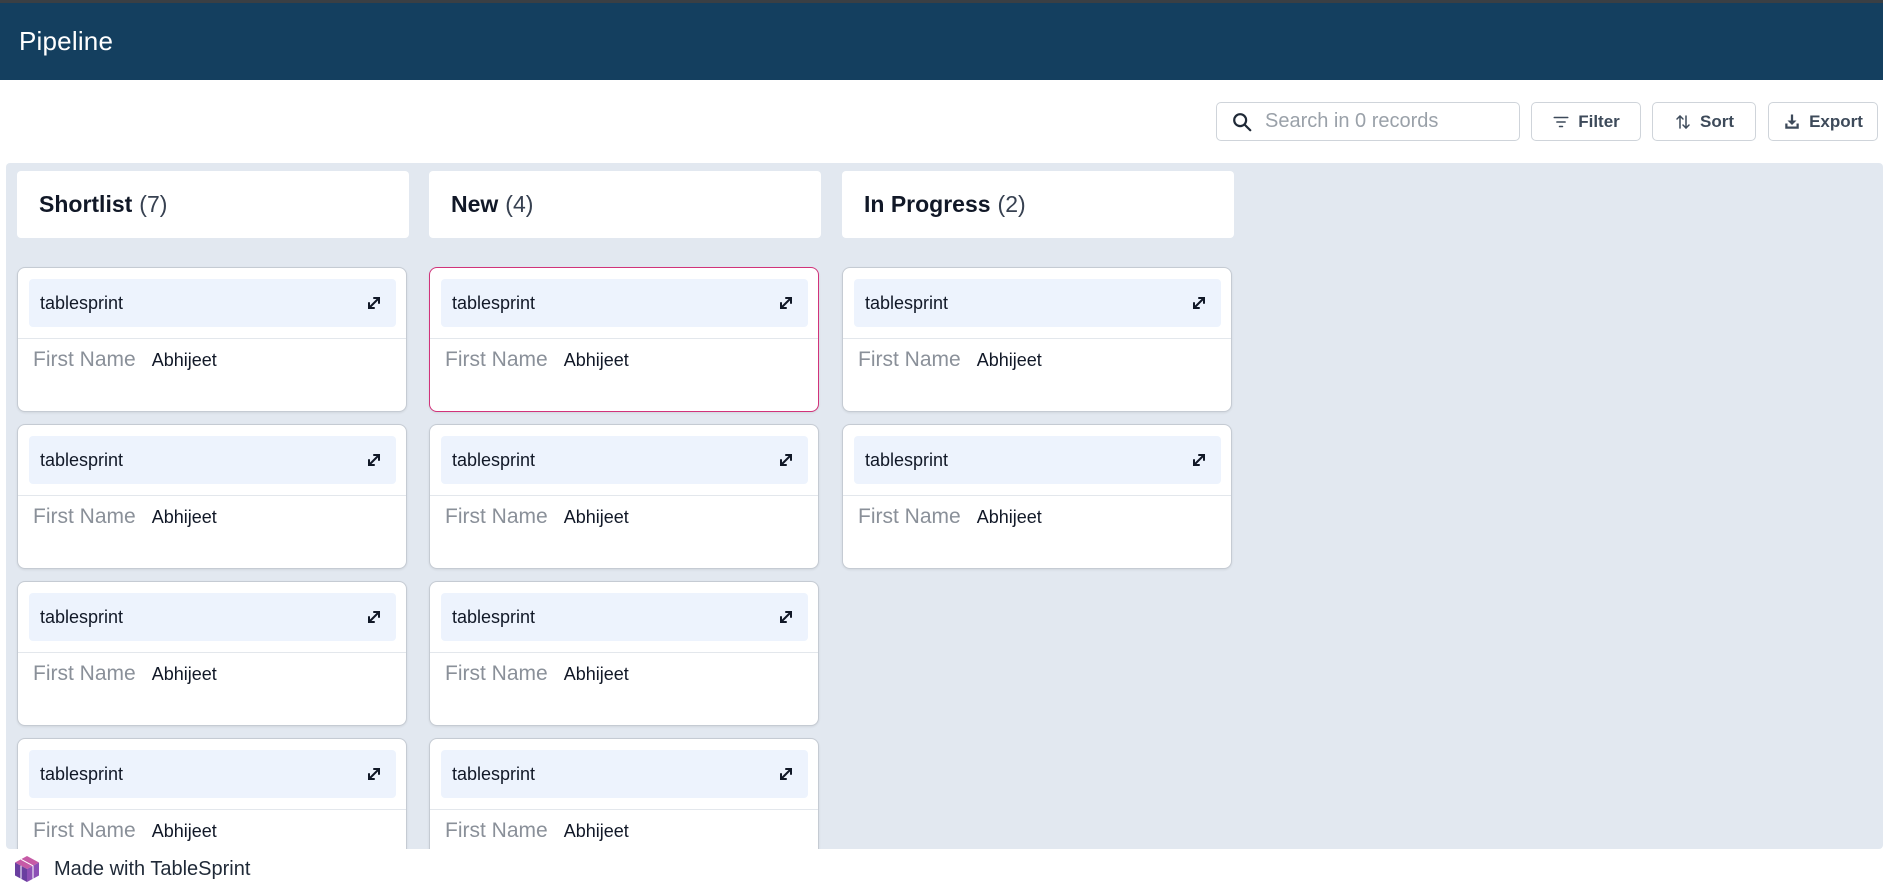  I want to click on column-title: New, so click(475, 204).